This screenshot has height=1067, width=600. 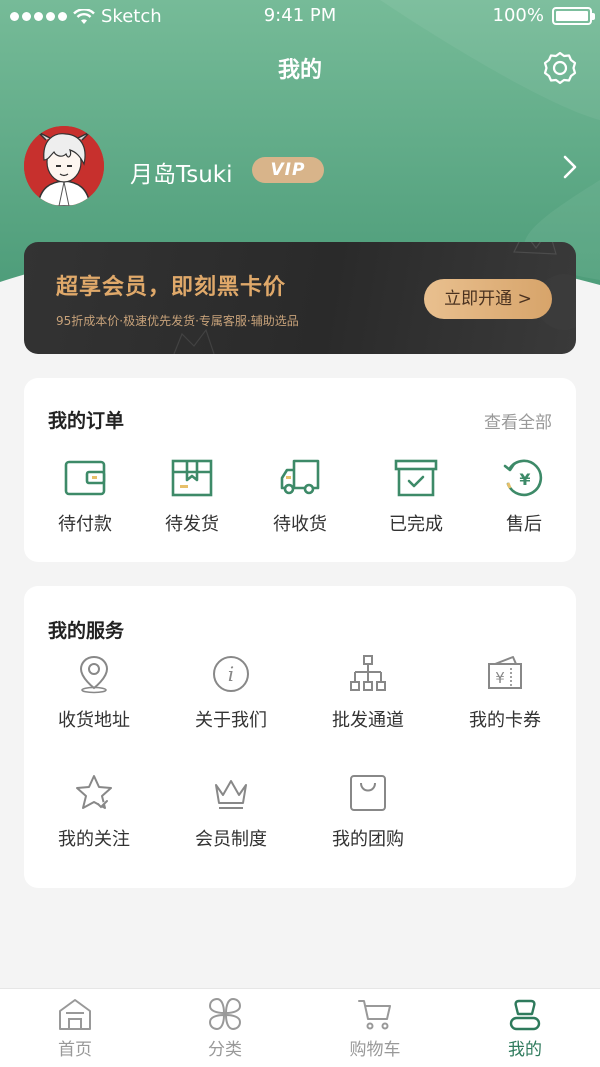 I want to click on service-group-buy: 我的团购, so click(x=368, y=812).